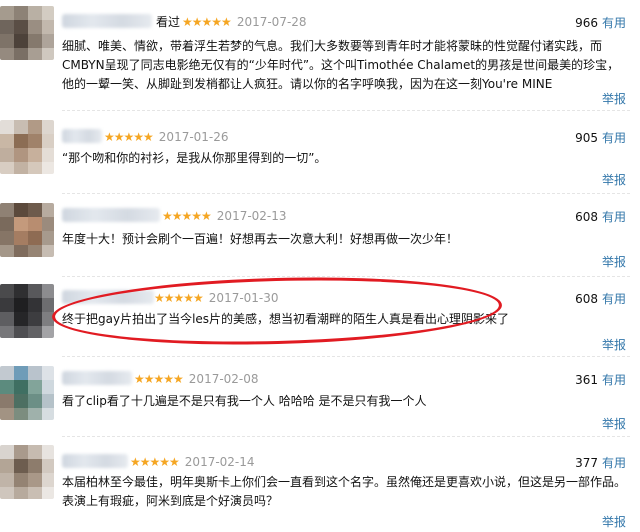 This screenshot has width=640, height=532. I want to click on vote-area: 905 有用, so click(600, 137).